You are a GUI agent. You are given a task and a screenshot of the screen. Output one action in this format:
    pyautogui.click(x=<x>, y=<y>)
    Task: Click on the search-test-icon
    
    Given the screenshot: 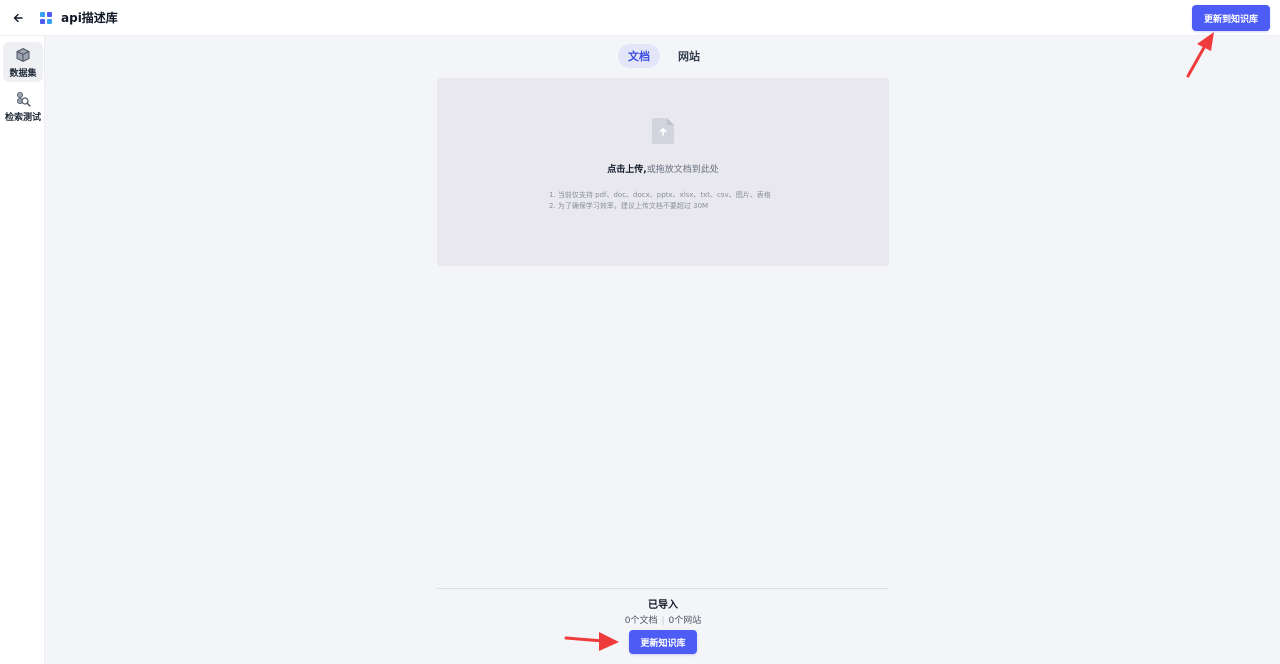 What is the action you would take?
    pyautogui.click(x=24, y=99)
    